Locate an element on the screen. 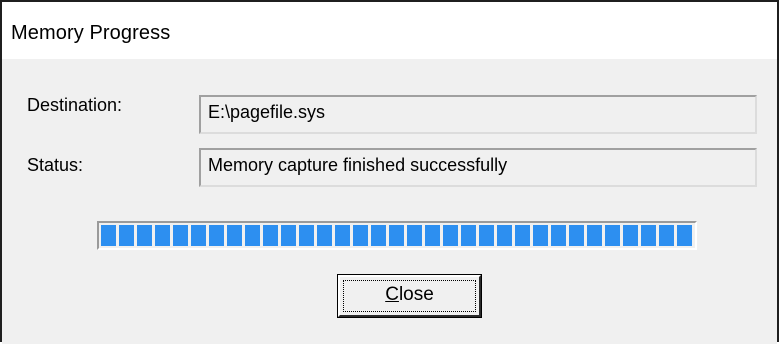  status-field: Memory capture finished successfully is located at coordinates (478, 167).